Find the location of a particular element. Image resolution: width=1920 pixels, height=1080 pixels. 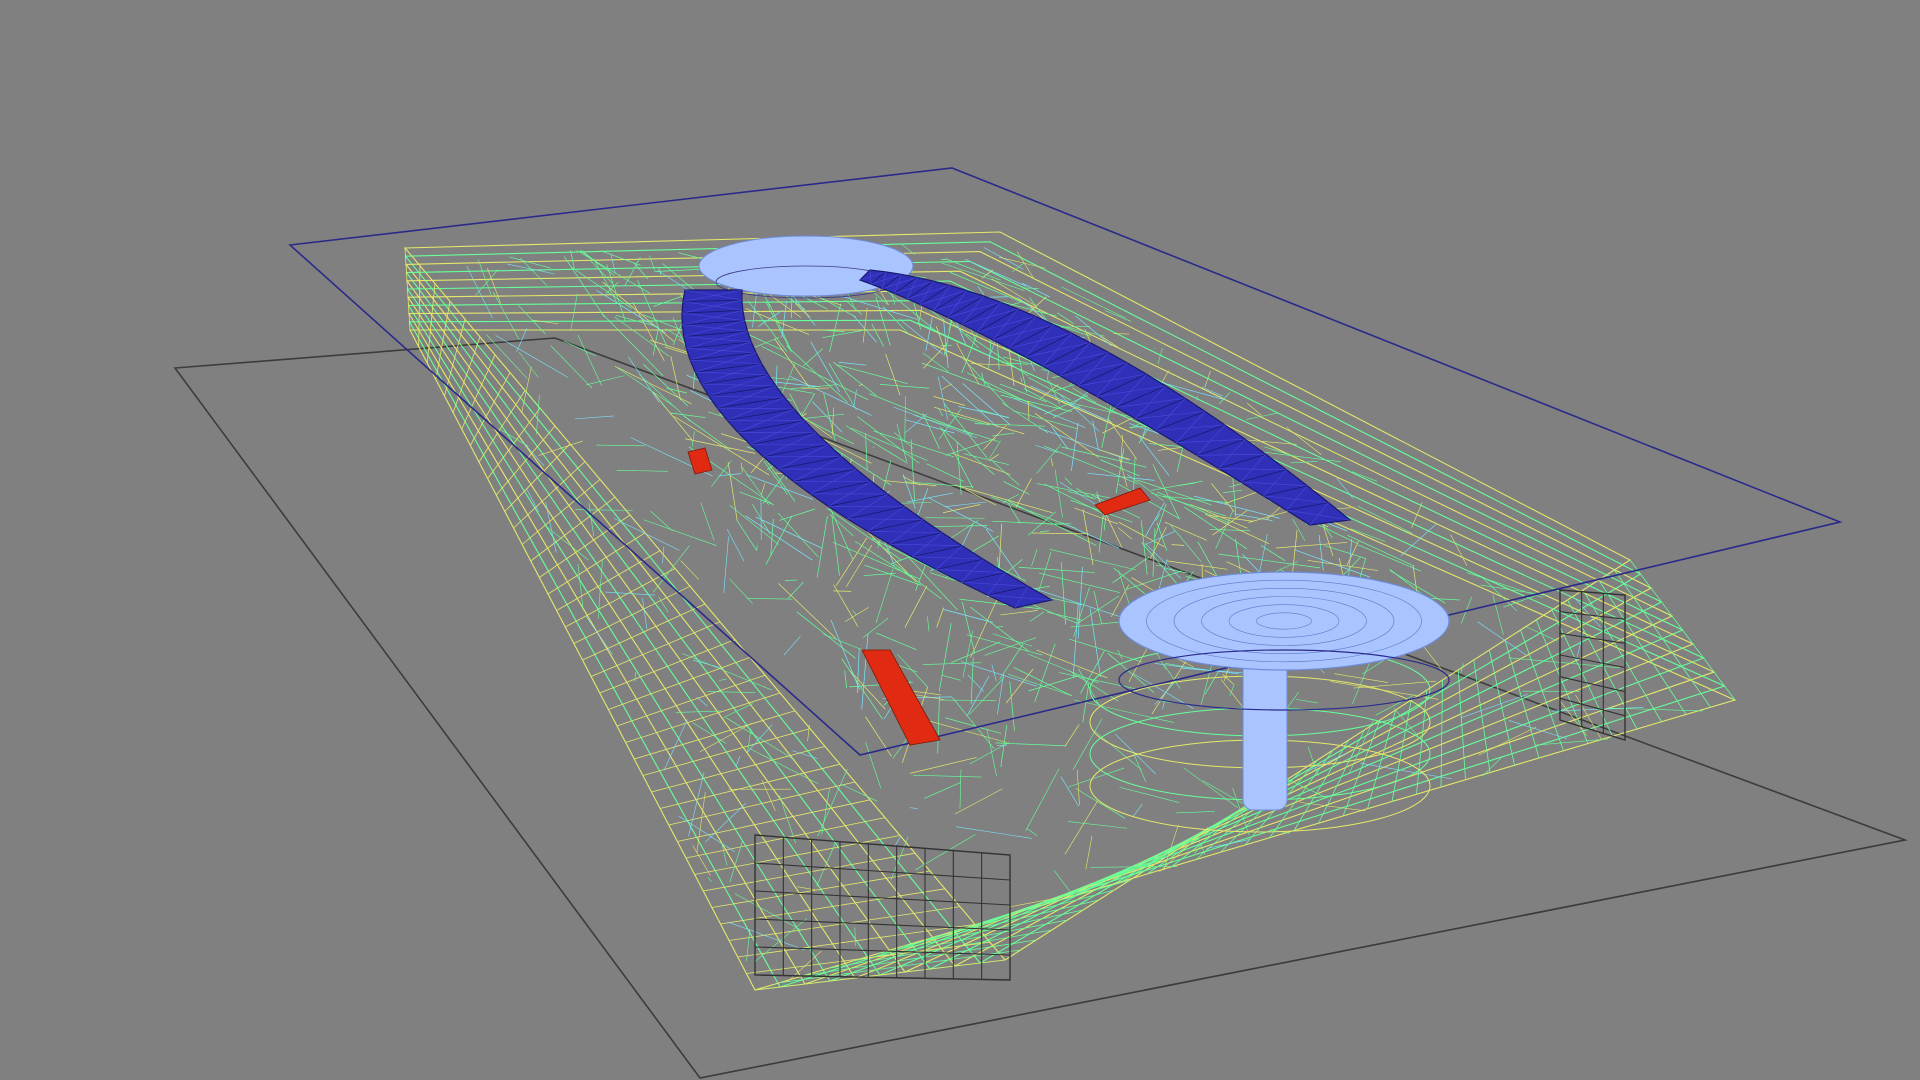

north-dome is located at coordinates (806, 267).